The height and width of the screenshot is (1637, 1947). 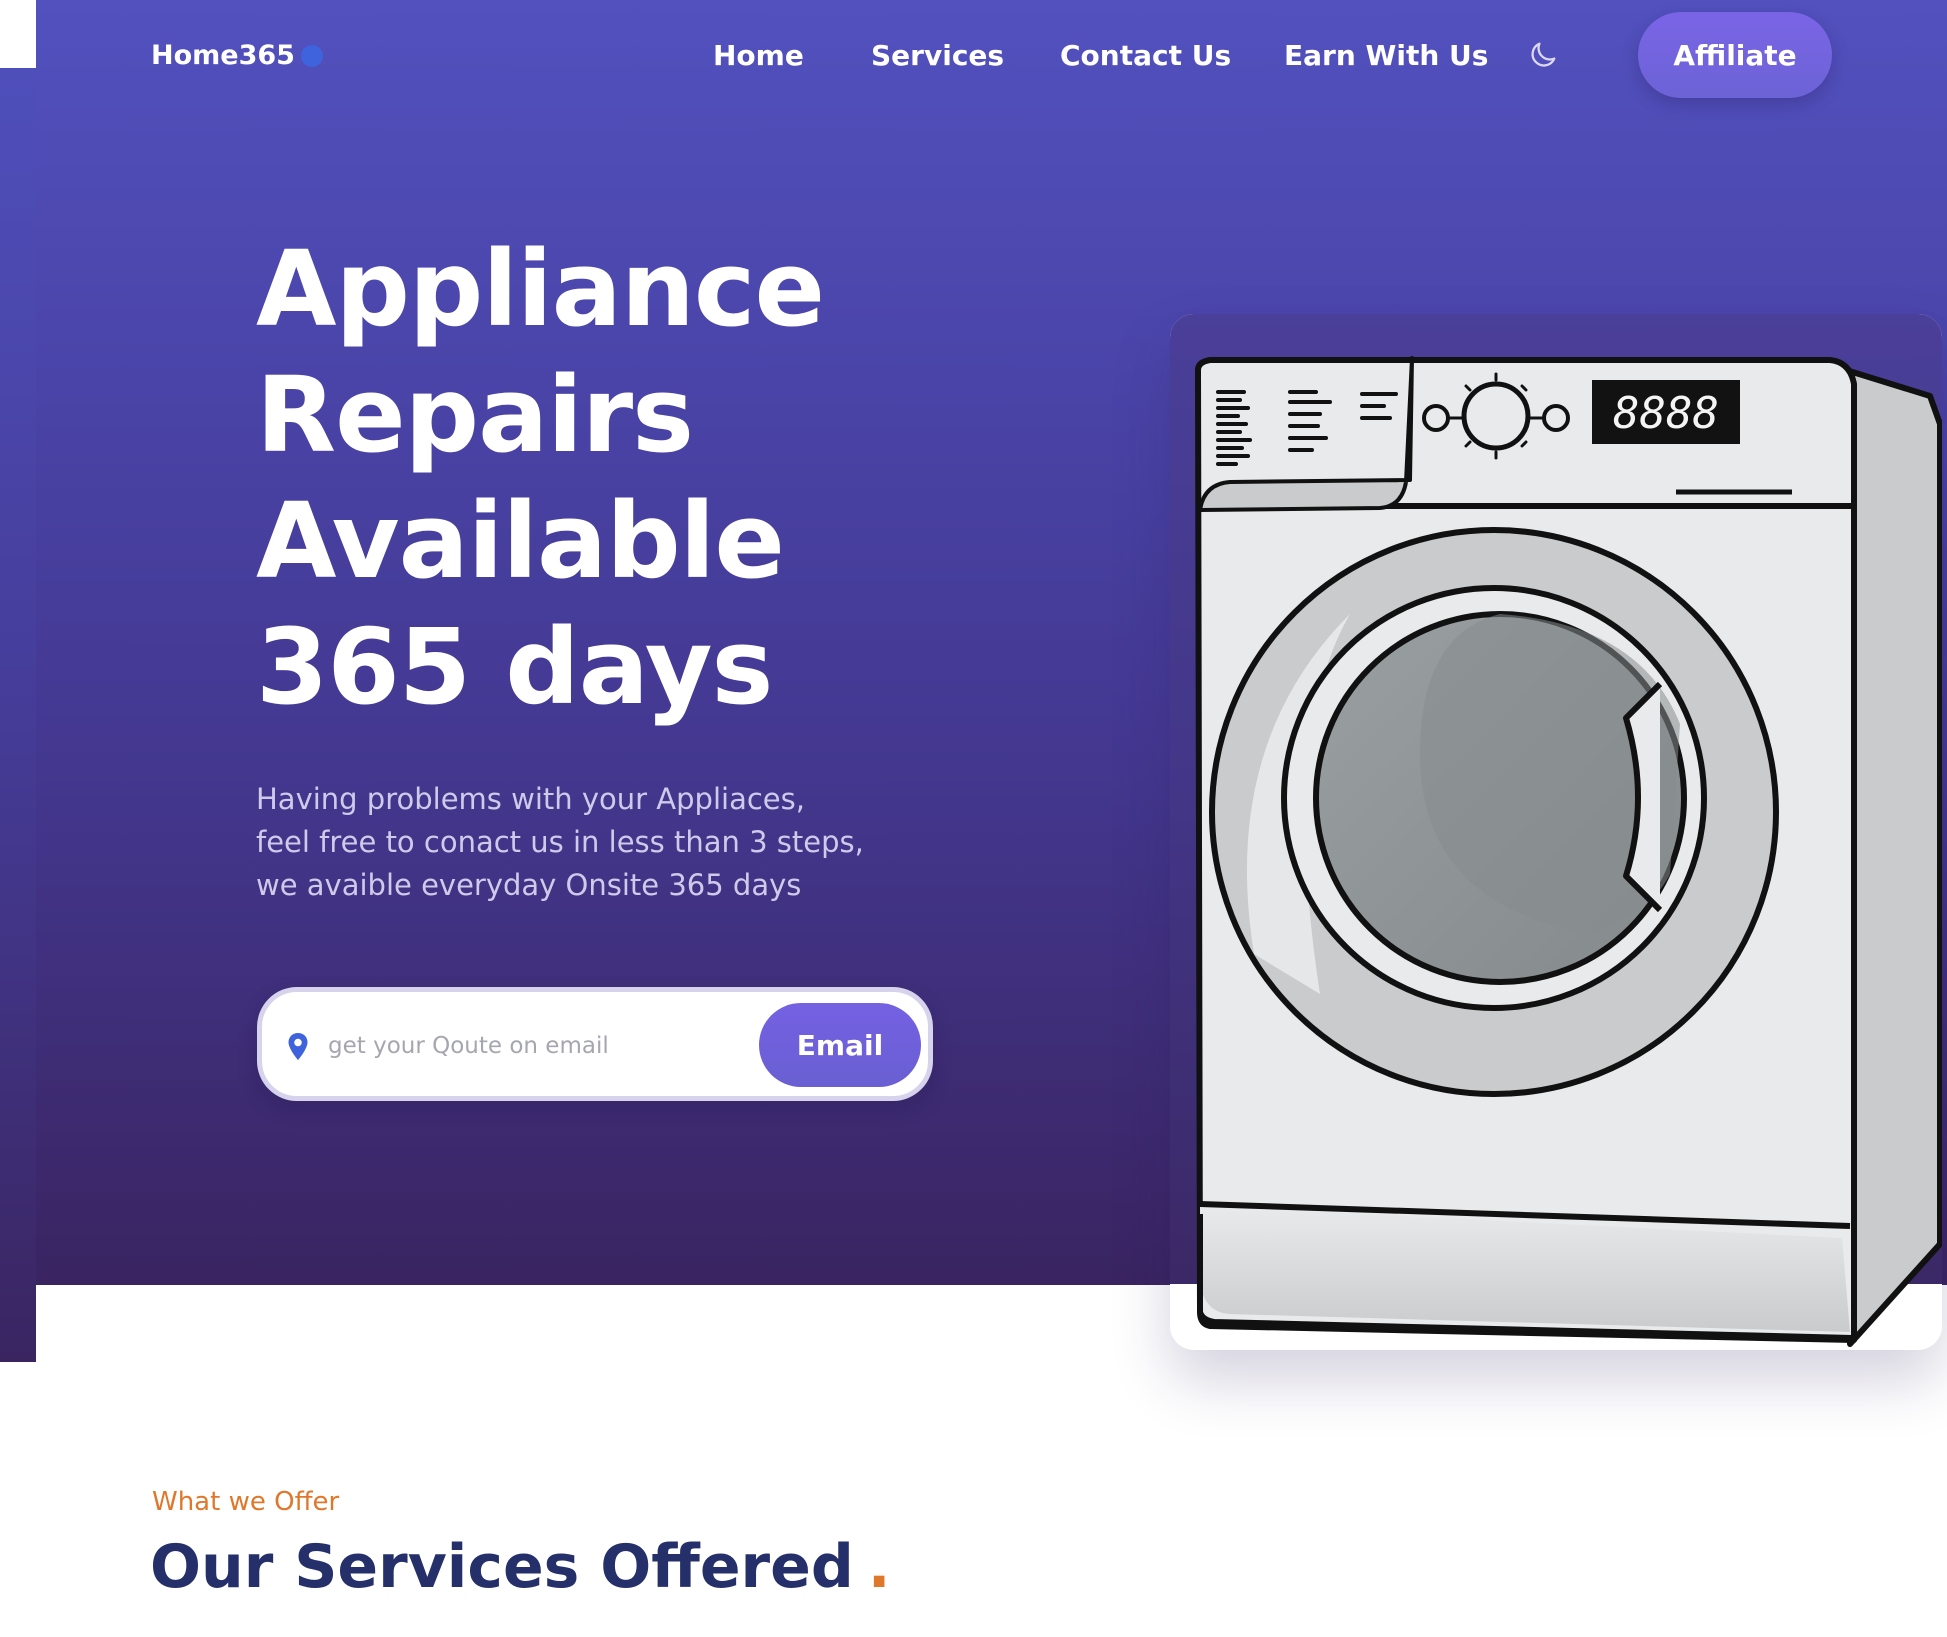 What do you see at coordinates (223, 55) in the screenshot?
I see `brand-name: Home365` at bounding box center [223, 55].